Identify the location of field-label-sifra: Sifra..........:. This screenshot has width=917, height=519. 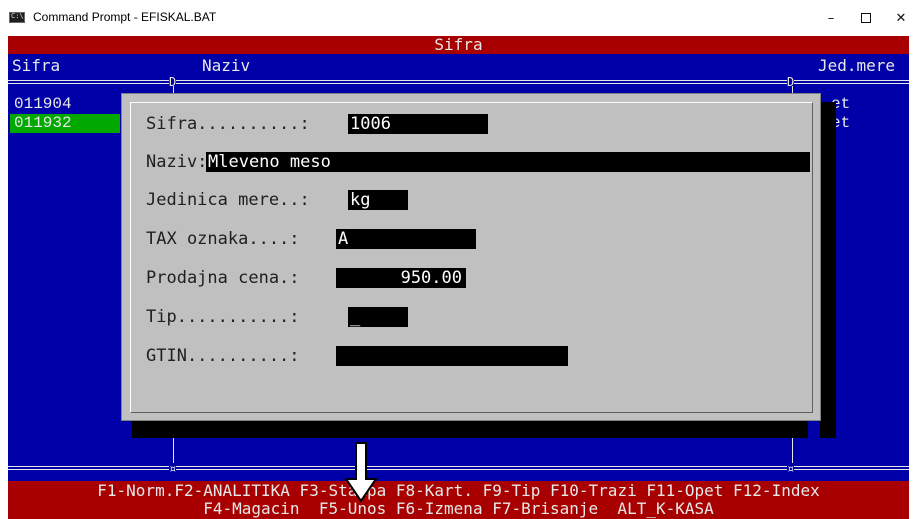
(228, 124).